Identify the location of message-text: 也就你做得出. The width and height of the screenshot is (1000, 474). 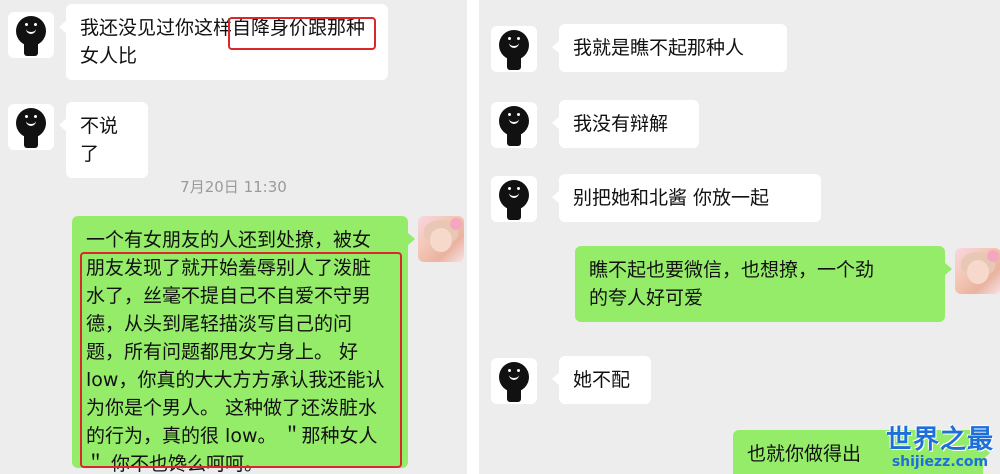
(804, 454).